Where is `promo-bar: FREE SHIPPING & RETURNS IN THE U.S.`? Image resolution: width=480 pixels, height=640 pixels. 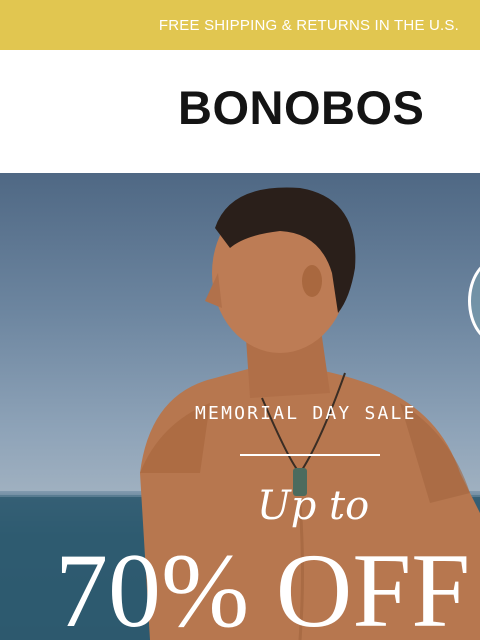 promo-bar: FREE SHIPPING & RETURNS IN THE U.S. is located at coordinates (240, 25).